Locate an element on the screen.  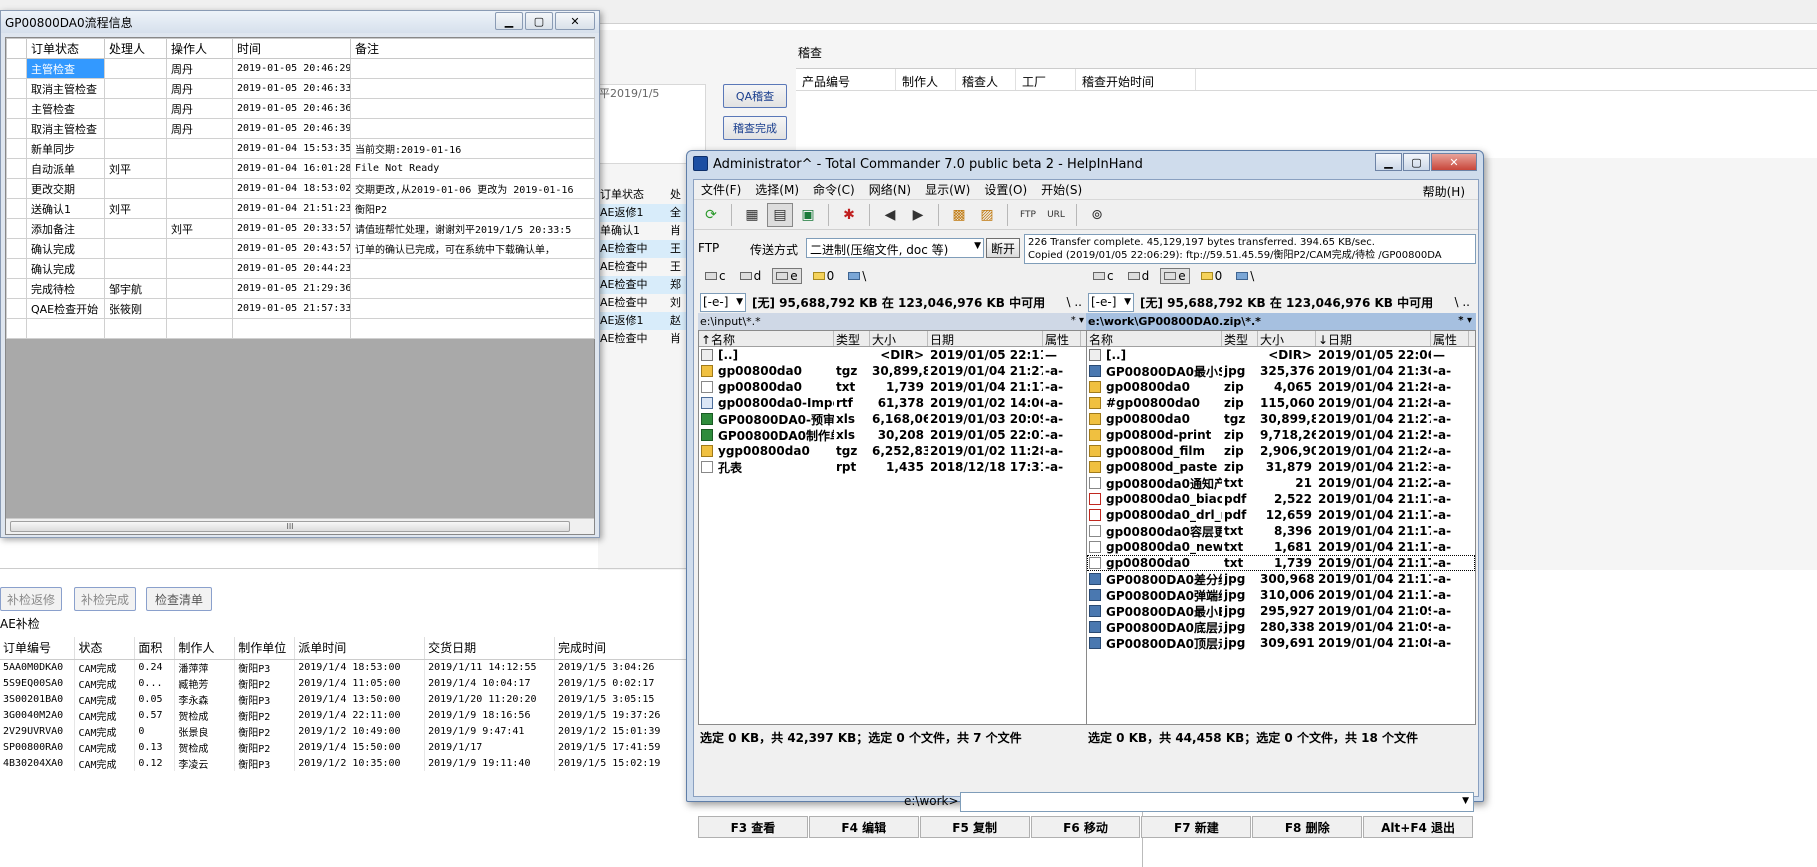
recheck-complete-button: 补检完成 is located at coordinates (105, 599).